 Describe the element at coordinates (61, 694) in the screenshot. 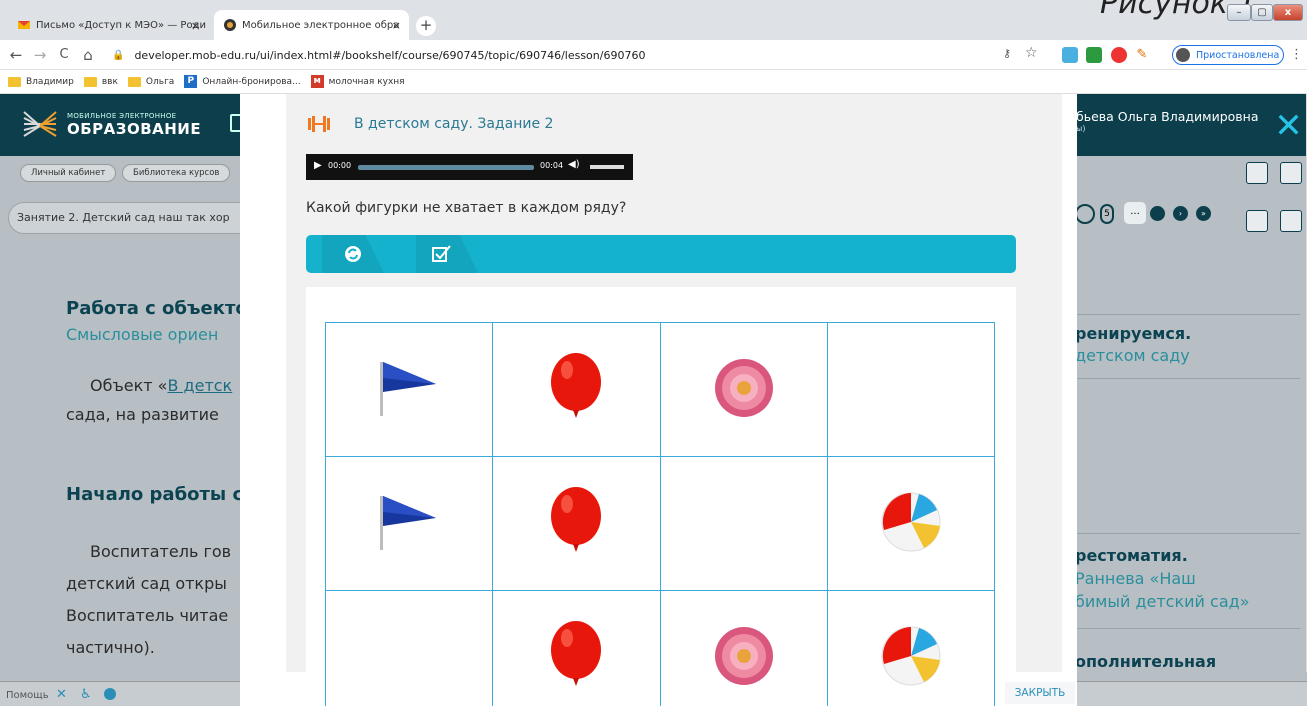

I see `tools-icon: ✕` at that location.